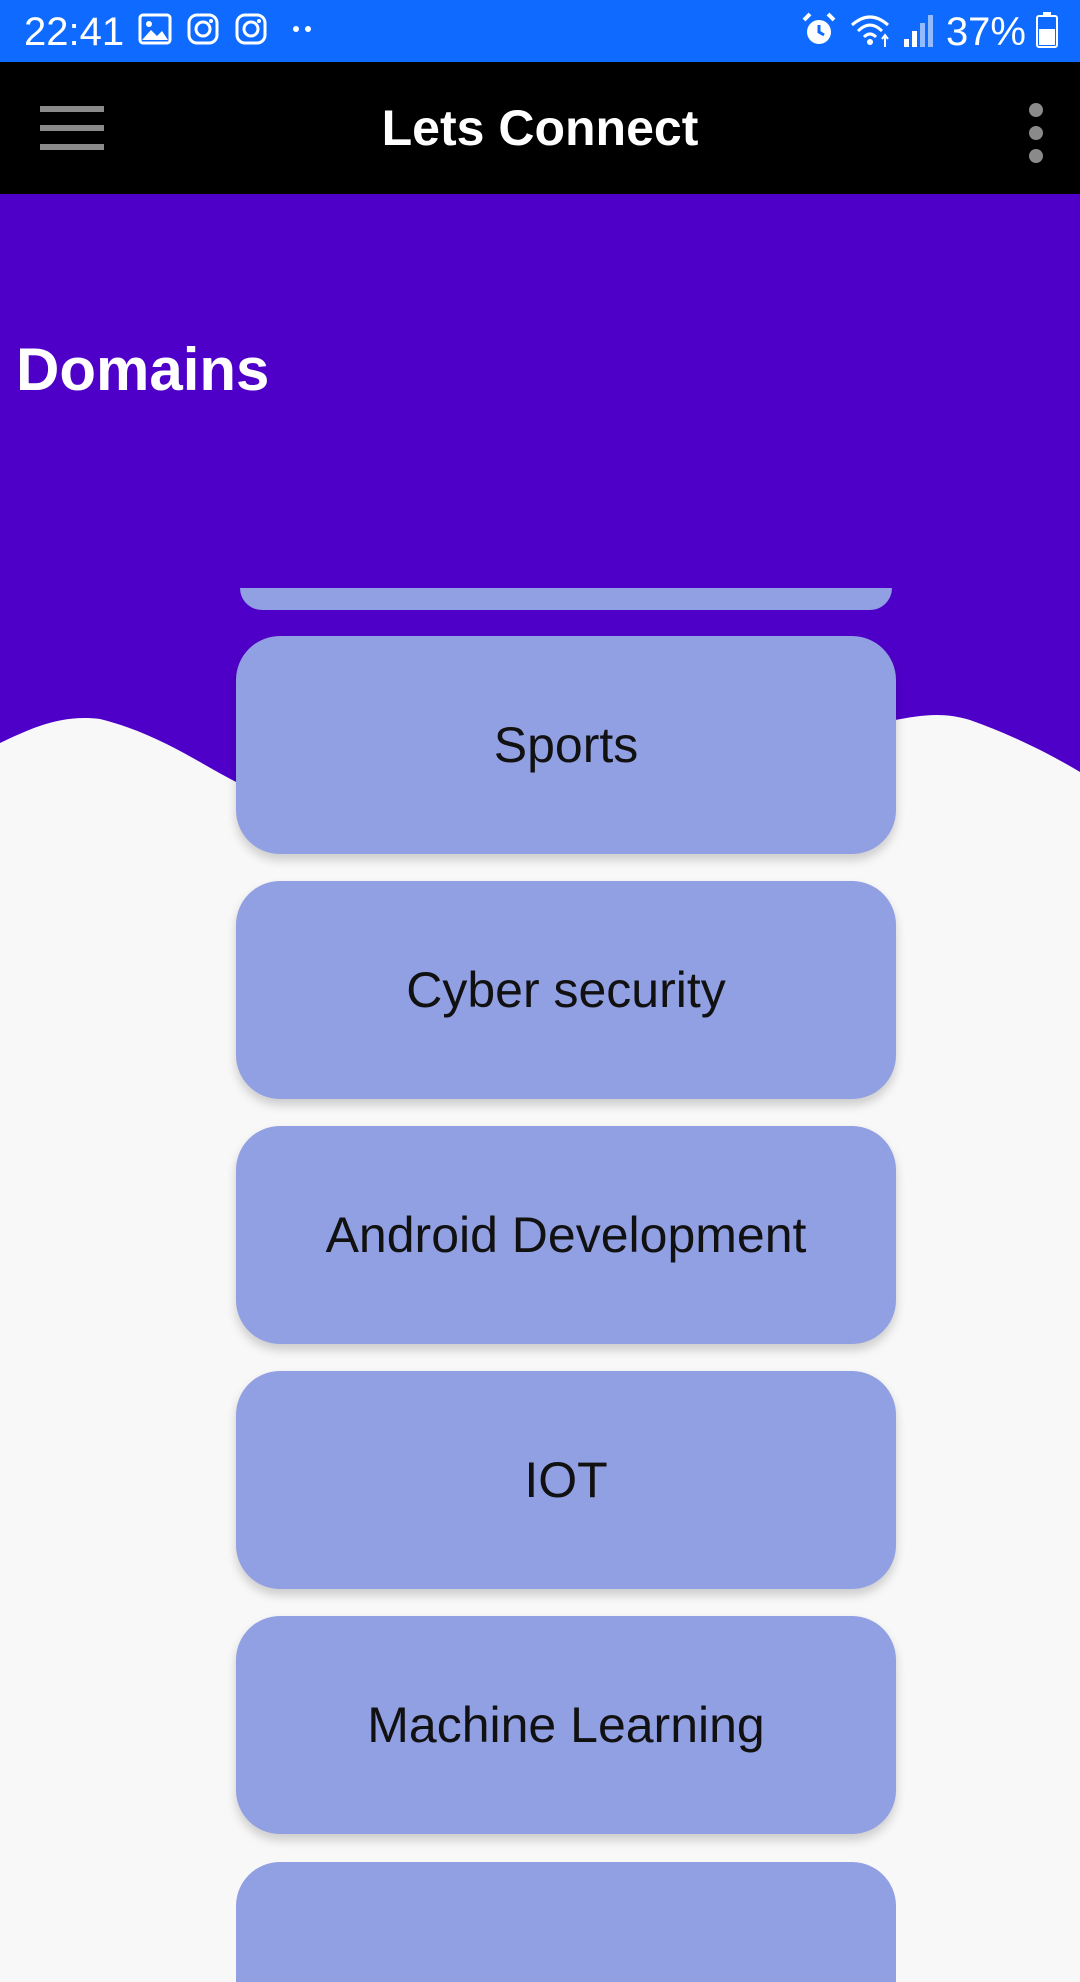 The height and width of the screenshot is (1982, 1080). I want to click on system-status: 37%, so click(929, 32).